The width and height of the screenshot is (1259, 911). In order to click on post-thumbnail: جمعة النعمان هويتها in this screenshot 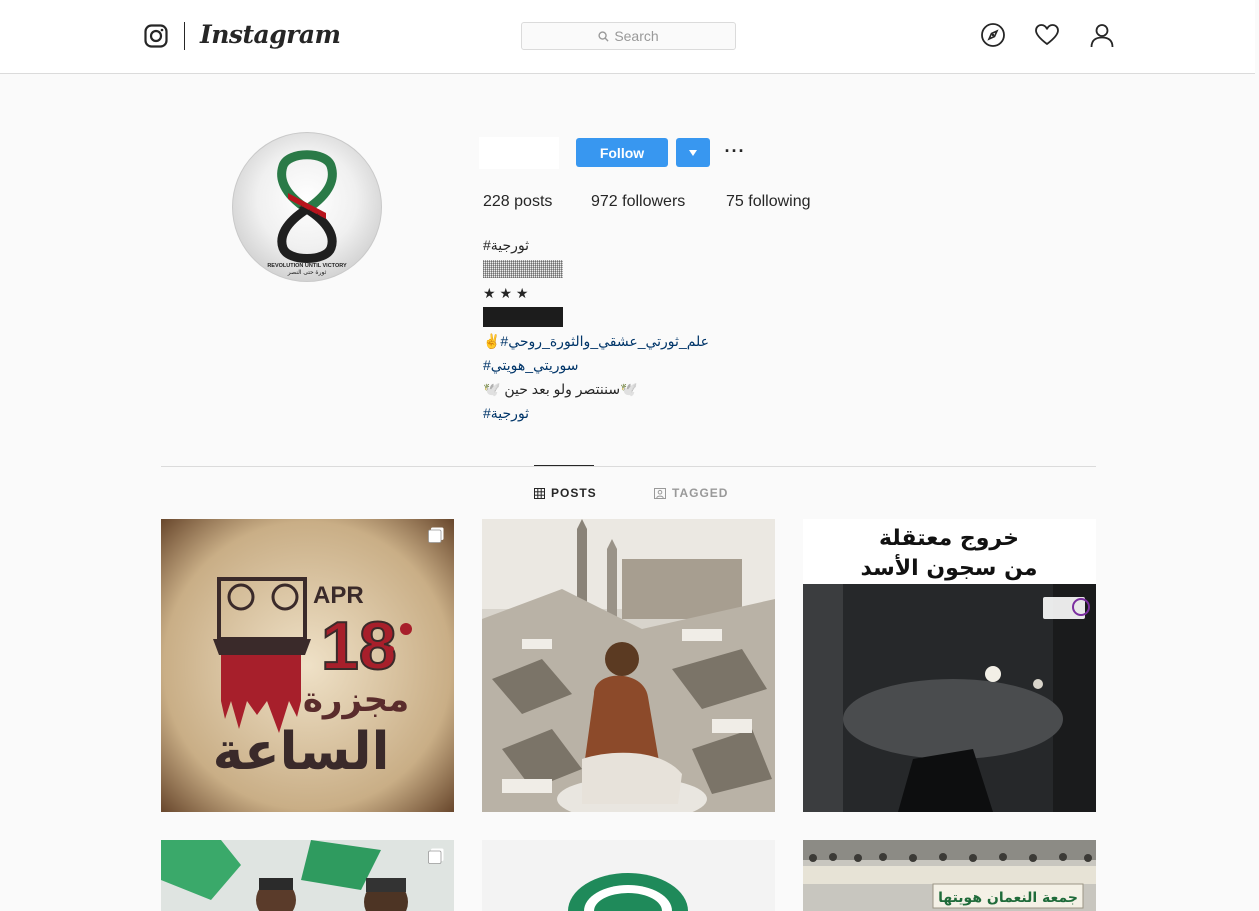, I will do `click(949, 875)`.